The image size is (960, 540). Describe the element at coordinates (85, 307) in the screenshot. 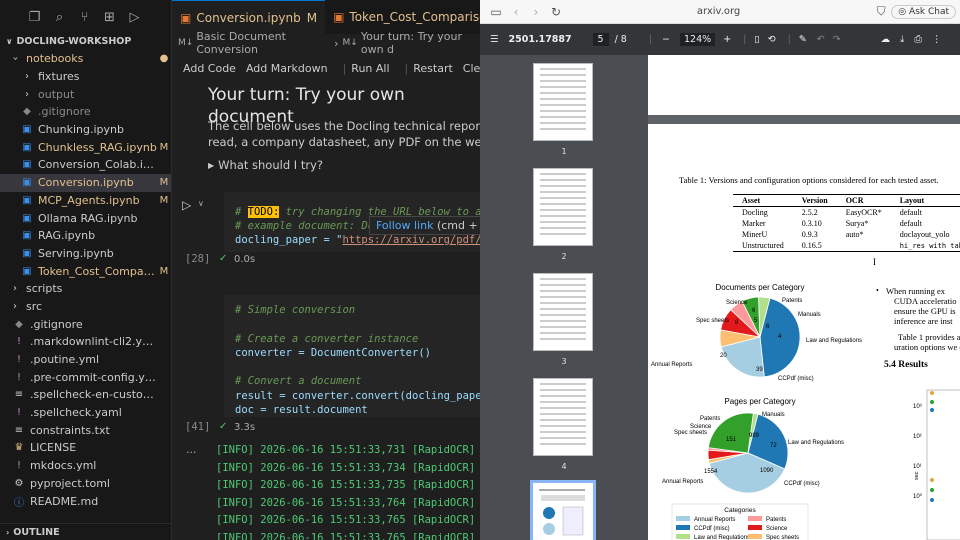

I see `tree-item: › src` at that location.